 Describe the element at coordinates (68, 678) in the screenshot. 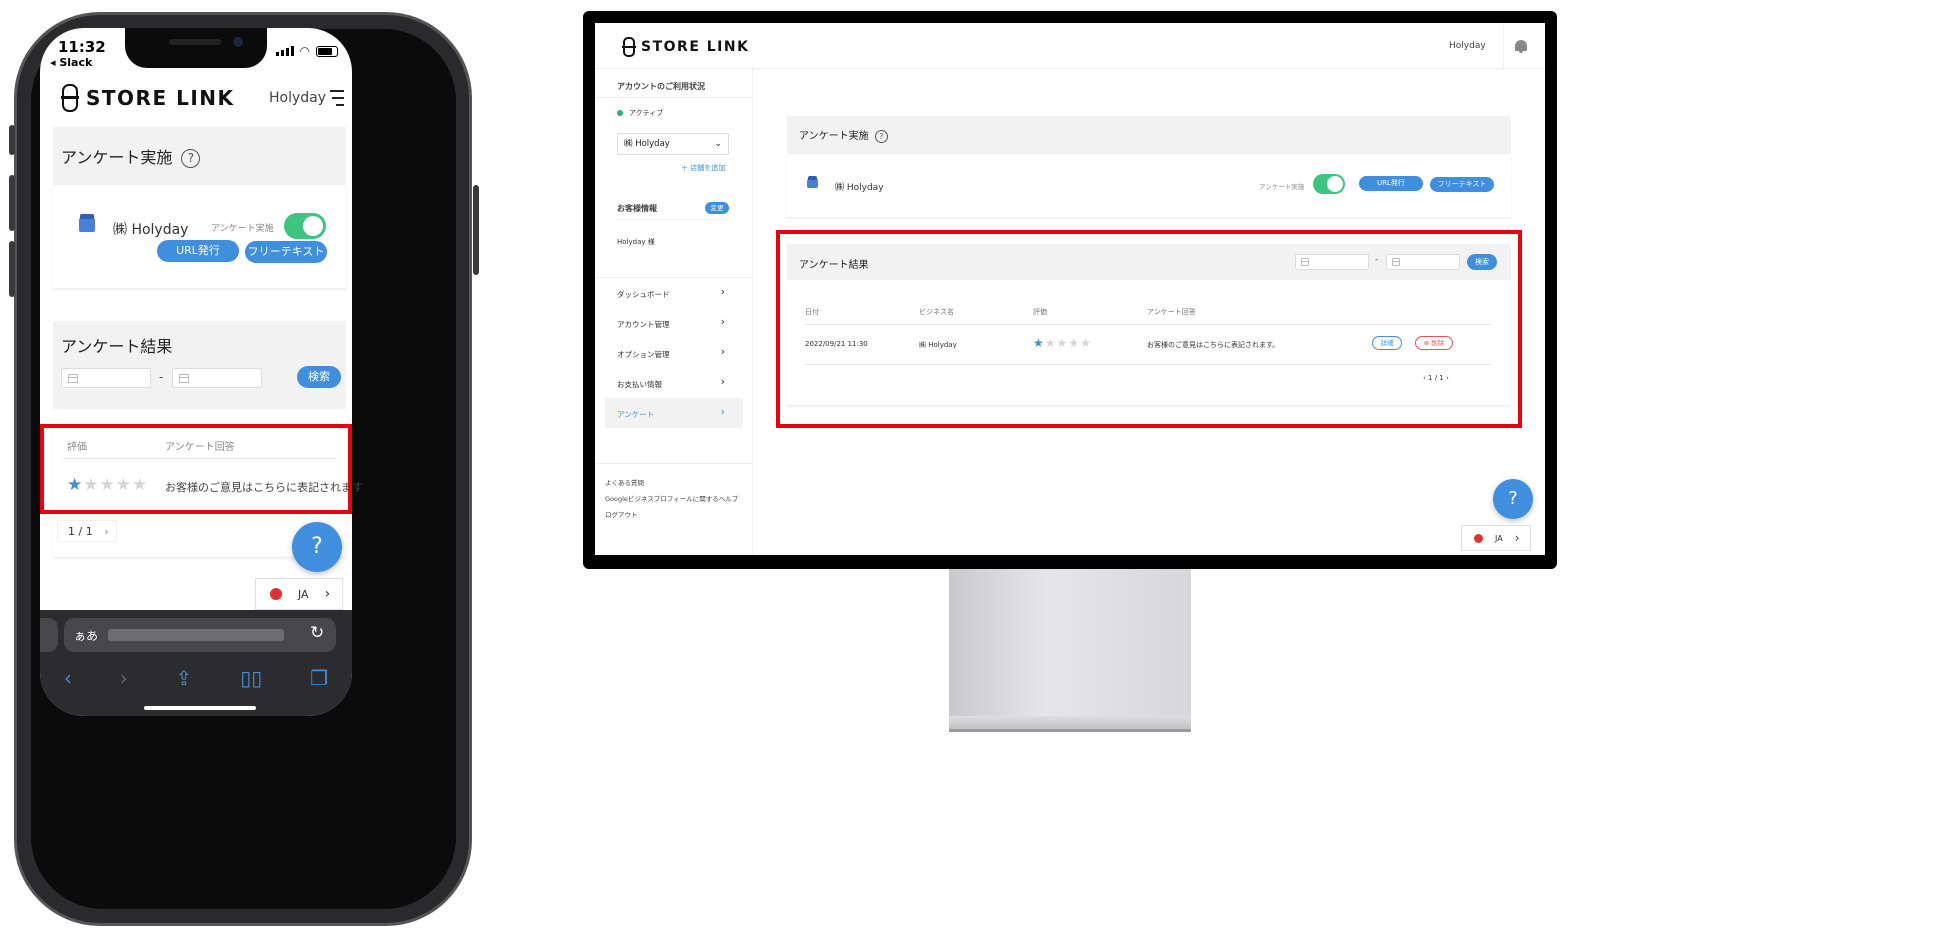

I see `back-icon: ‹` at that location.